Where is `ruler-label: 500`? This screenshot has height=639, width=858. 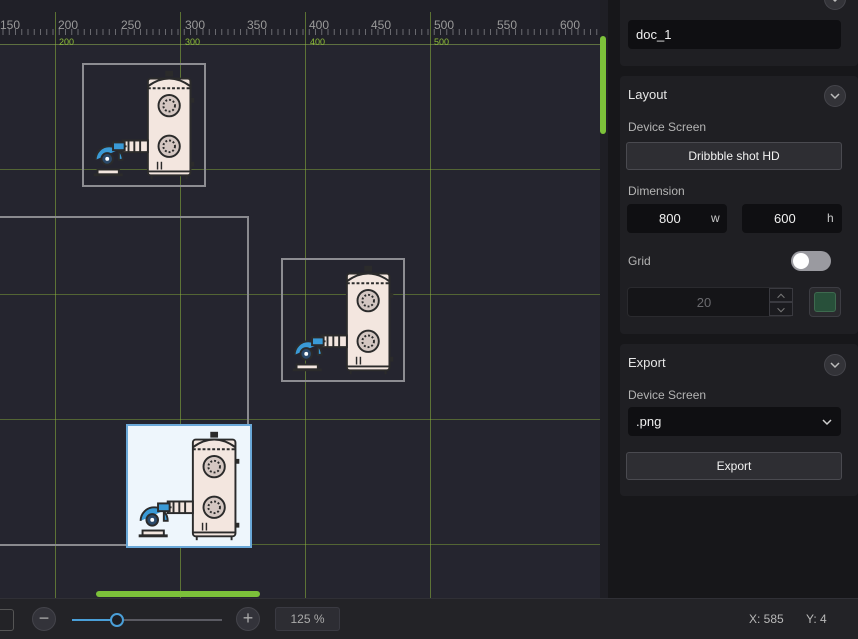 ruler-label: 500 is located at coordinates (444, 25).